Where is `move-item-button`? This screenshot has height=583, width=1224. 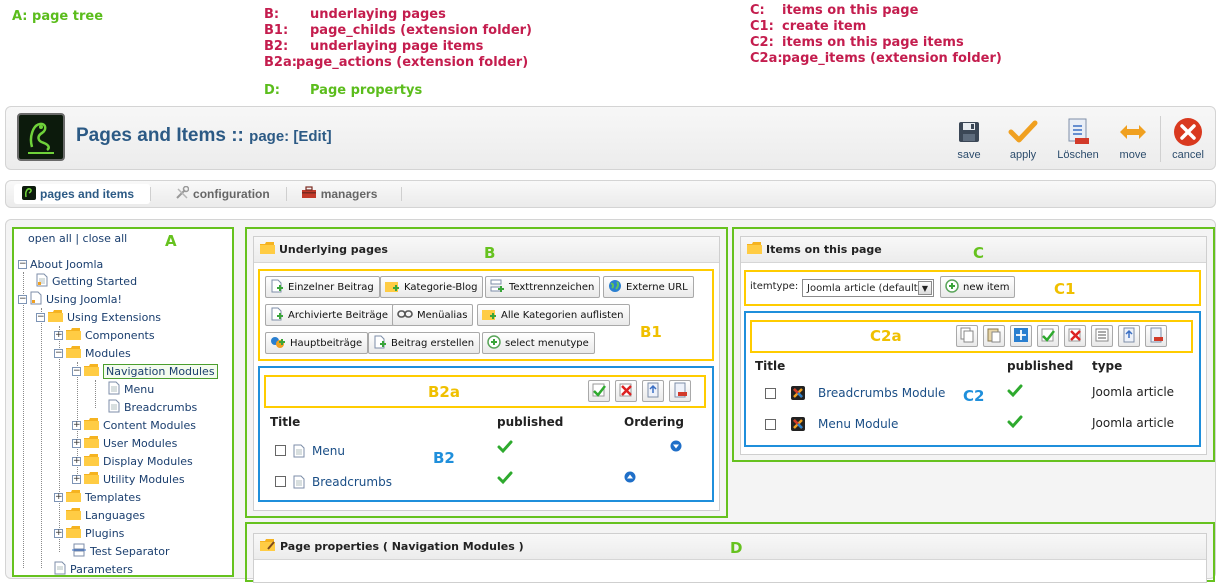 move-item-button is located at coordinates (1021, 336).